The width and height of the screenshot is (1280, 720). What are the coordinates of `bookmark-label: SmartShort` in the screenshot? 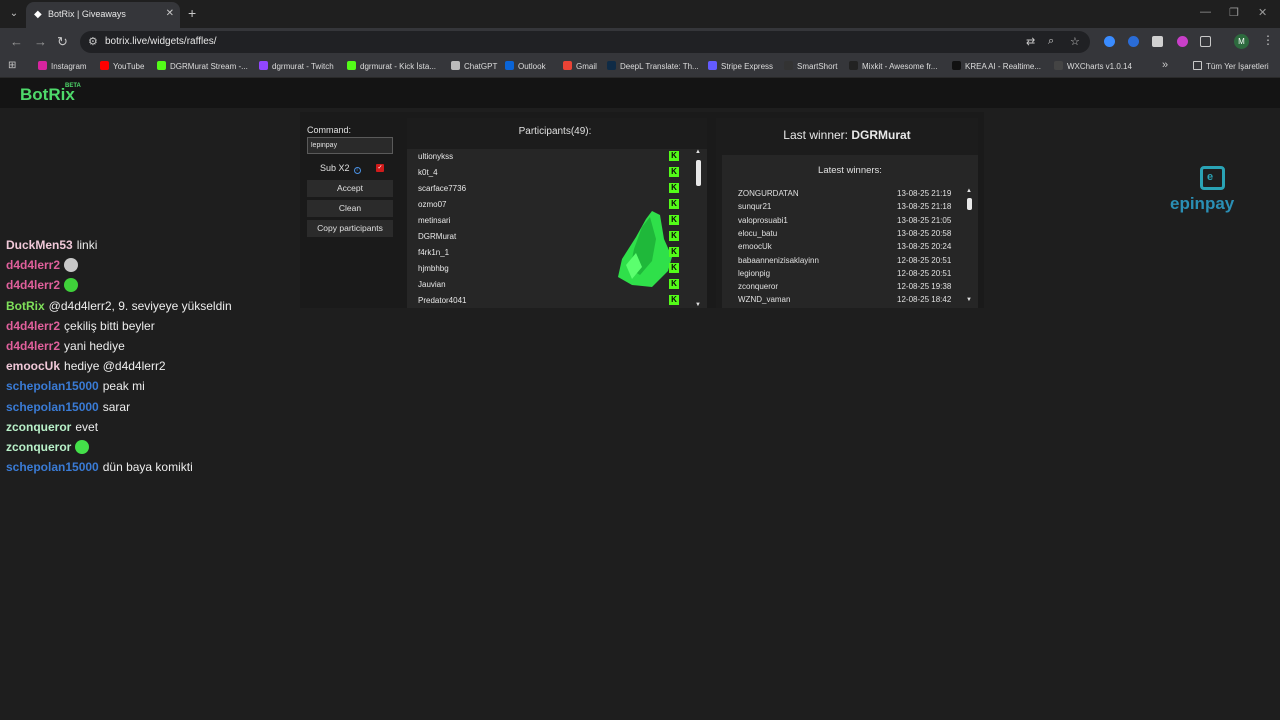 It's located at (817, 66).